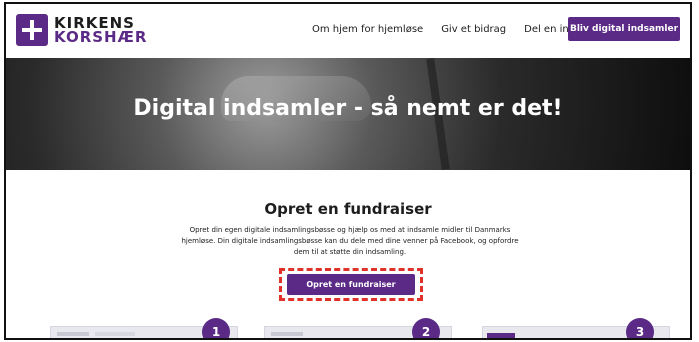 The height and width of the screenshot is (342, 699). I want to click on brand-wordmark: KIRKENS KORSHÆR, so click(101, 31).